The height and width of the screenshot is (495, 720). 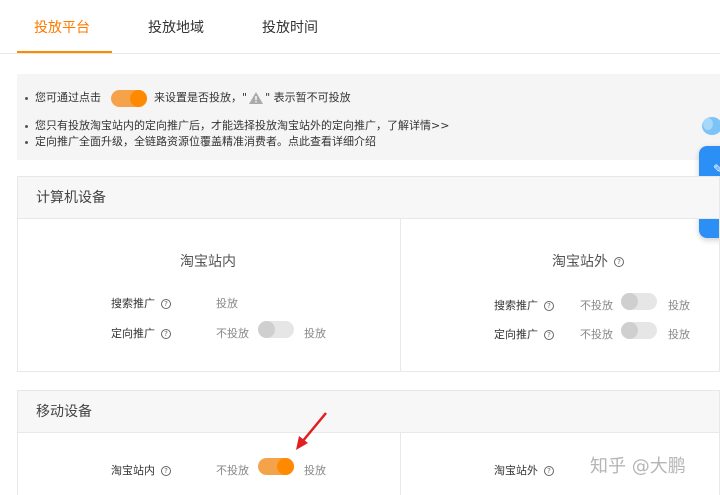 What do you see at coordinates (308, 97) in the screenshot?
I see `notice-text: " 表示暂不可投放` at bounding box center [308, 97].